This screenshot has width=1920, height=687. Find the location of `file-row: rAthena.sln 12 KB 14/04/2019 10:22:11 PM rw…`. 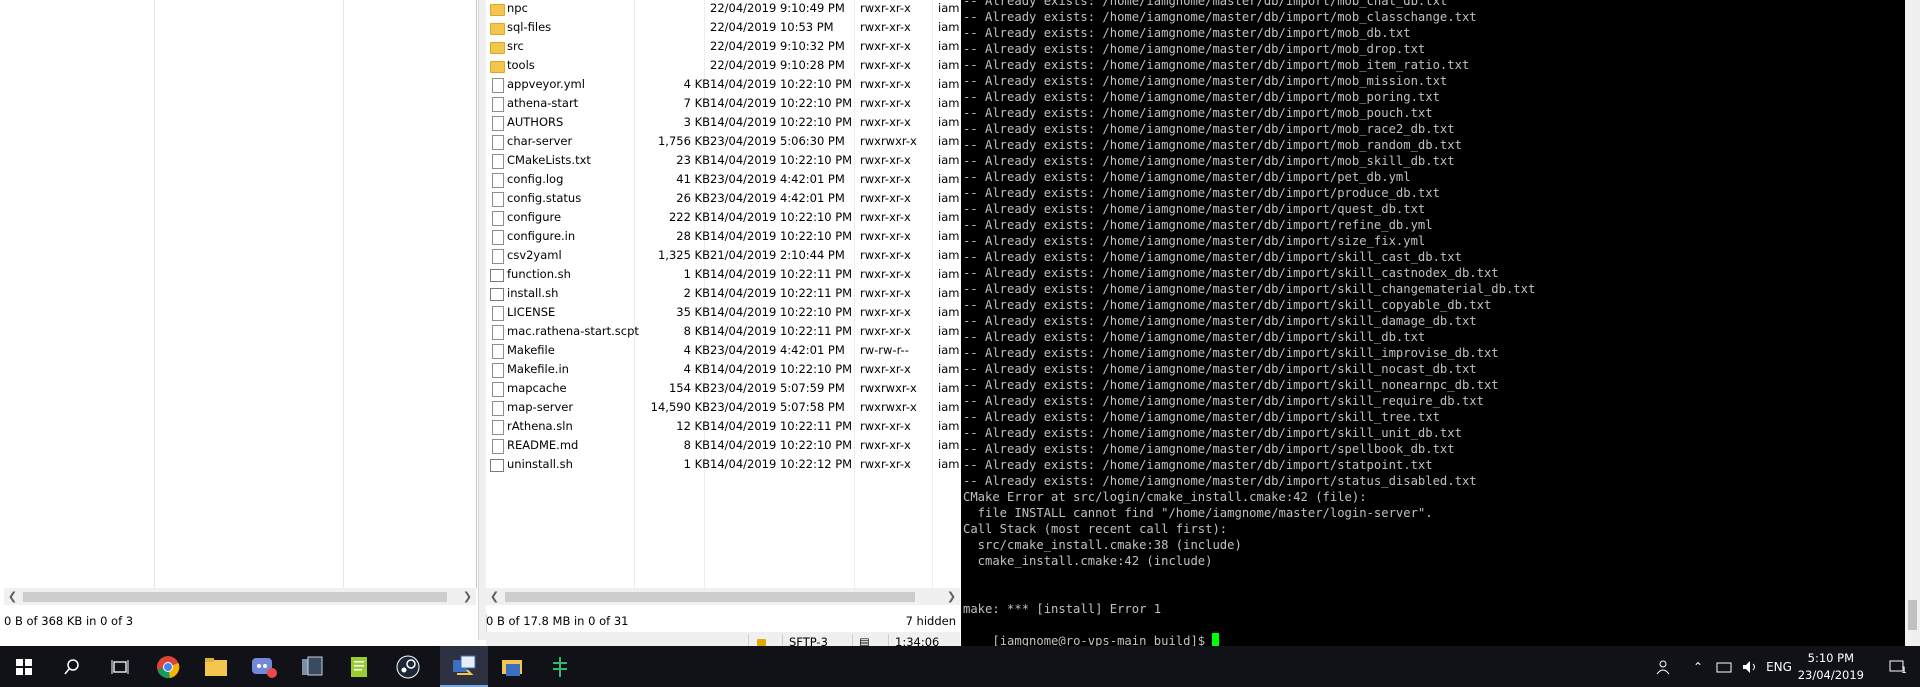

file-row: rAthena.sln 12 KB 14/04/2019 10:22:11 PM rw… is located at coordinates (723, 426).